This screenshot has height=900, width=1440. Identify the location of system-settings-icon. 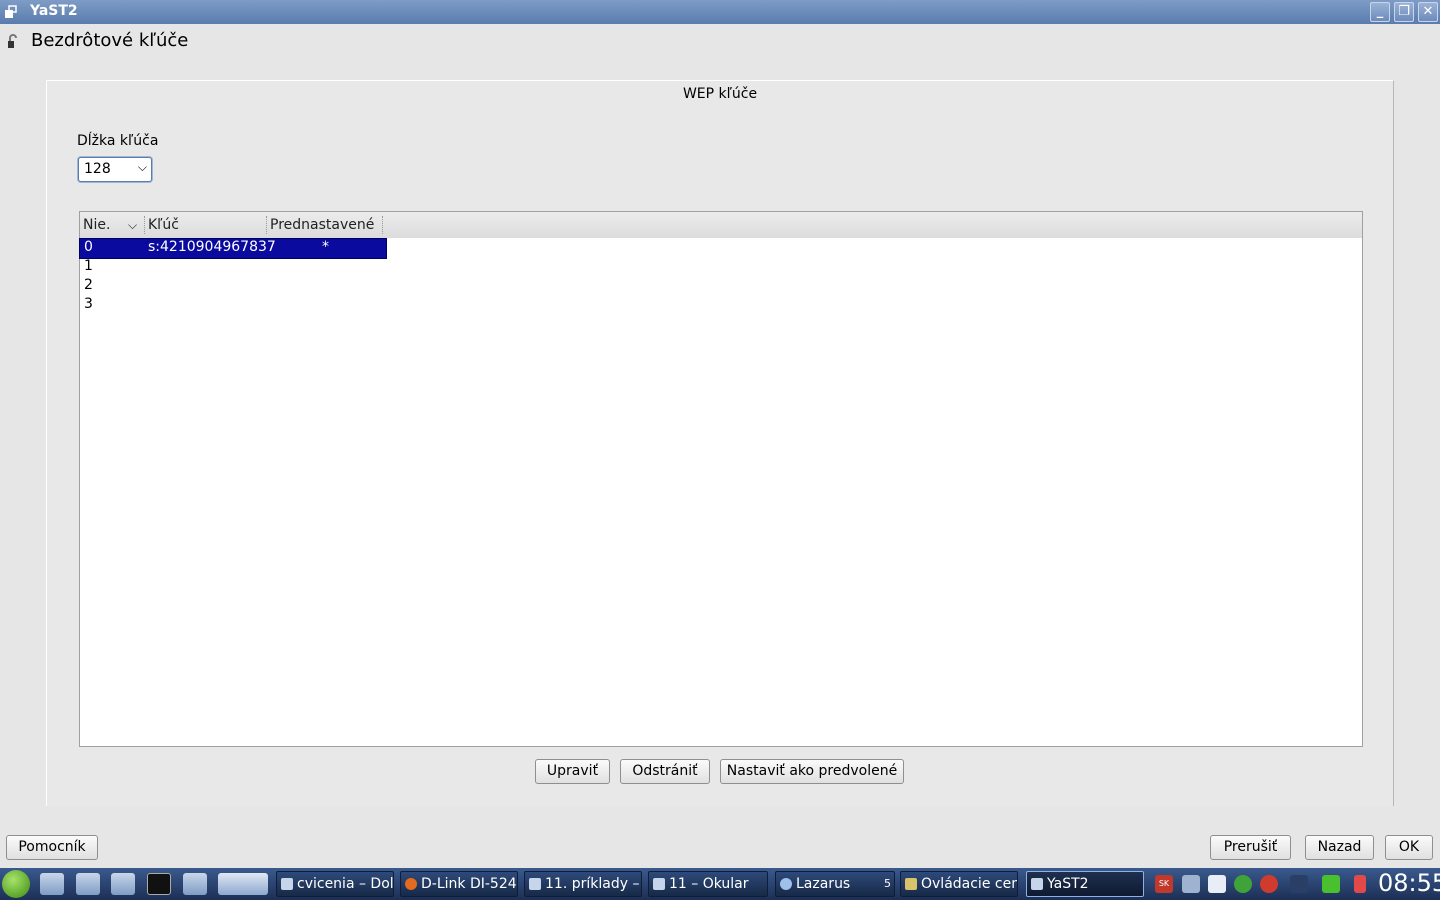
(88, 884).